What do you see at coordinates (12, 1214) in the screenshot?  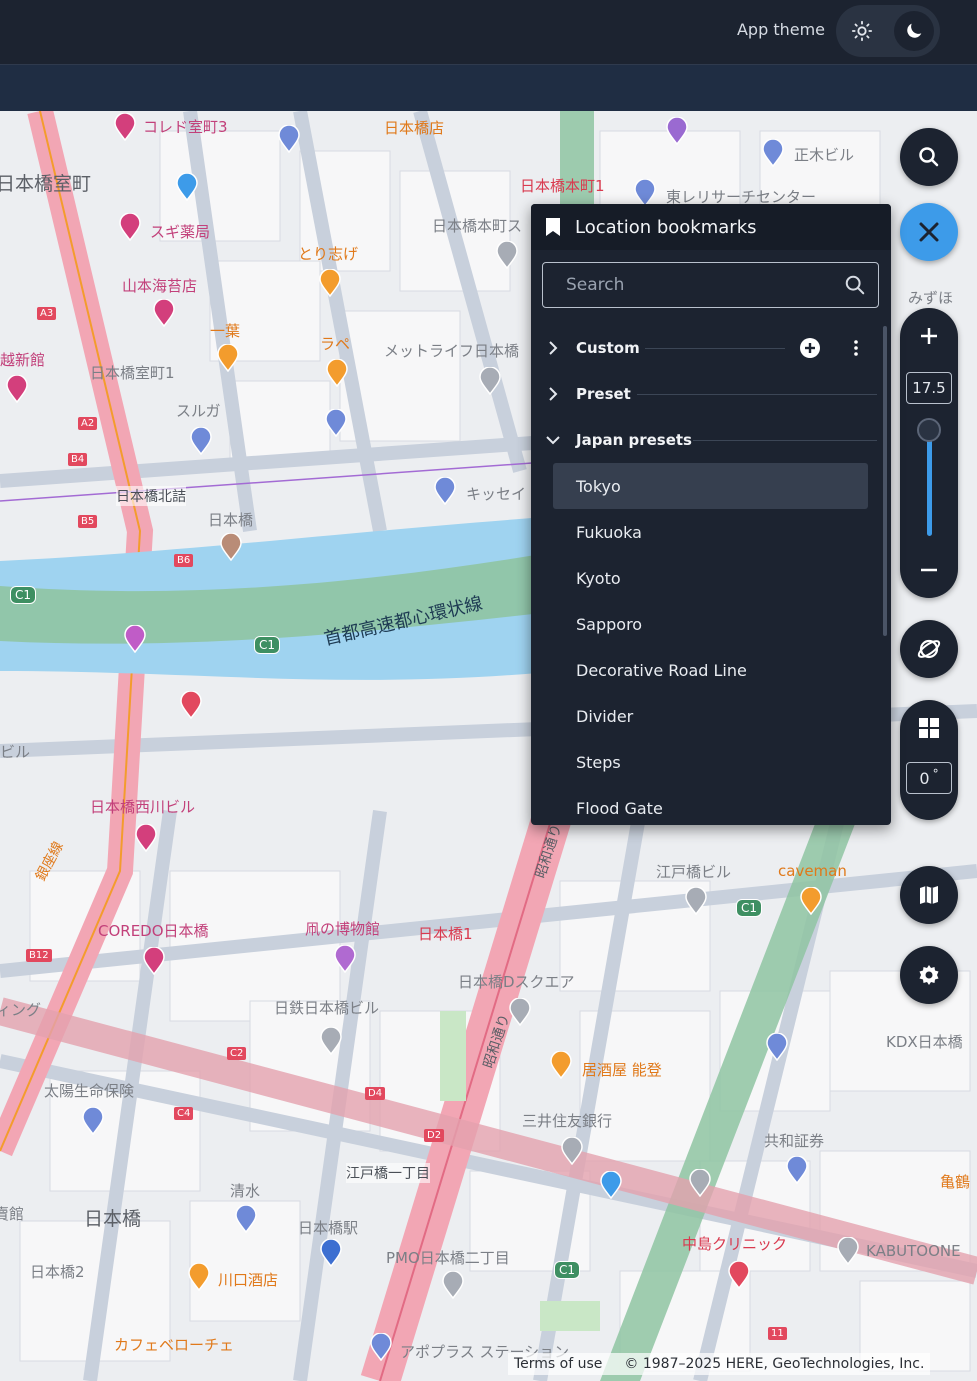 I see `map-label: 賣館` at bounding box center [12, 1214].